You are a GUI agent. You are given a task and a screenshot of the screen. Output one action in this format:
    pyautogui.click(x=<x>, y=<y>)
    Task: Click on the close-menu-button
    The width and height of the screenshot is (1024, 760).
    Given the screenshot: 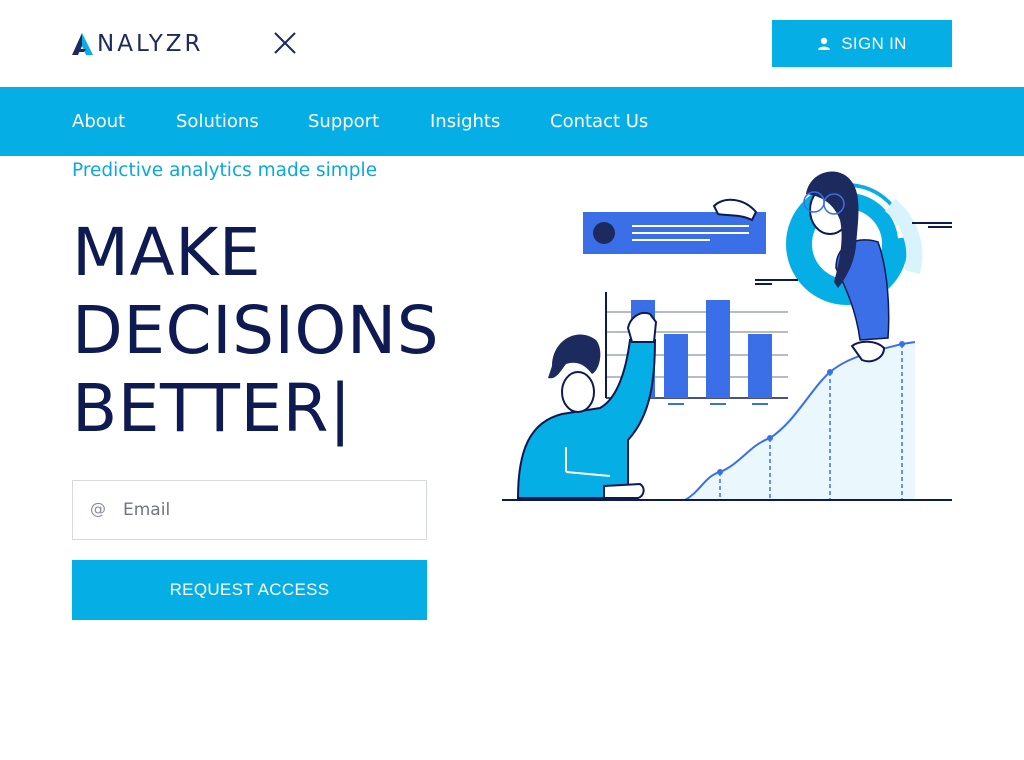 What is the action you would take?
    pyautogui.click(x=285, y=43)
    